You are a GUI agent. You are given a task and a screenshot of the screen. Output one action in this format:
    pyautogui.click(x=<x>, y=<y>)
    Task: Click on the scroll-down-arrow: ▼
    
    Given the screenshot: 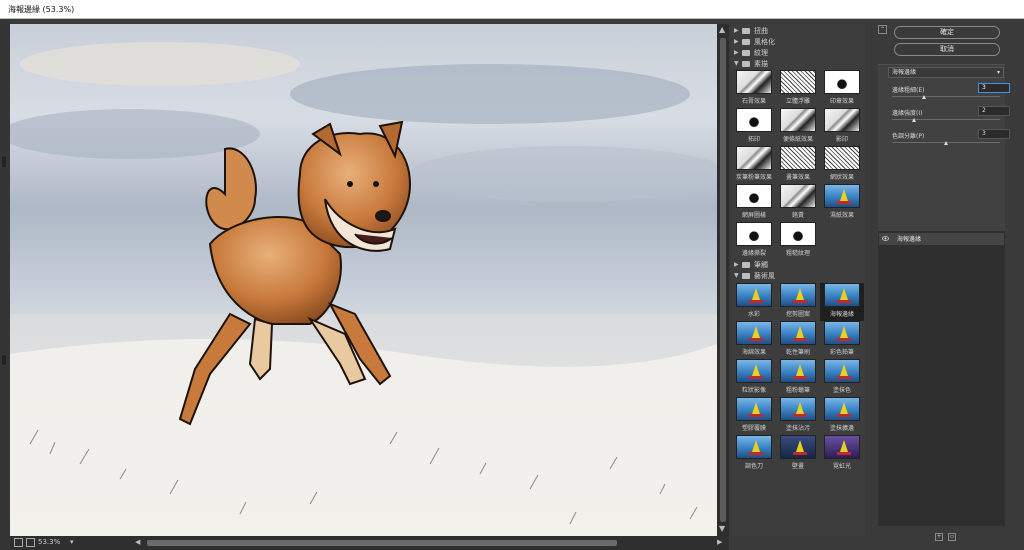 What is the action you would take?
    pyautogui.click(x=722, y=528)
    